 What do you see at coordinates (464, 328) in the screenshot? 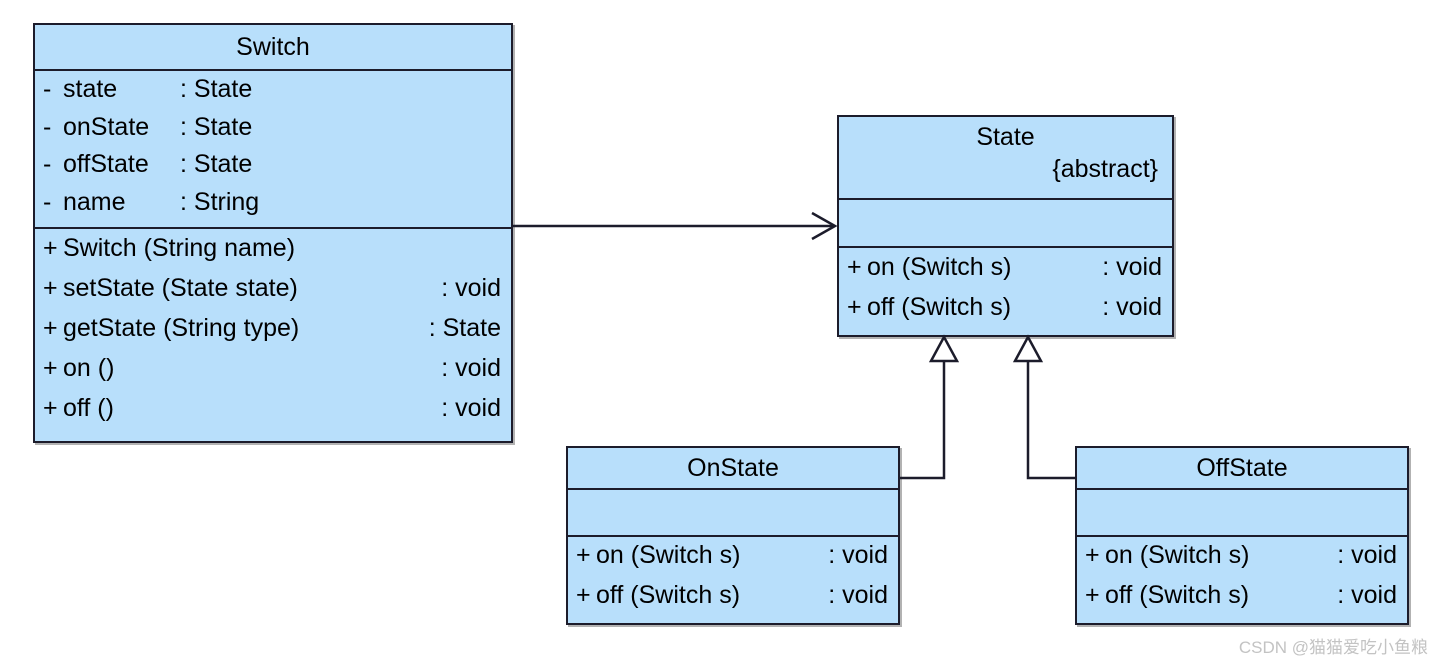
I see `method-return-type: : State` at bounding box center [464, 328].